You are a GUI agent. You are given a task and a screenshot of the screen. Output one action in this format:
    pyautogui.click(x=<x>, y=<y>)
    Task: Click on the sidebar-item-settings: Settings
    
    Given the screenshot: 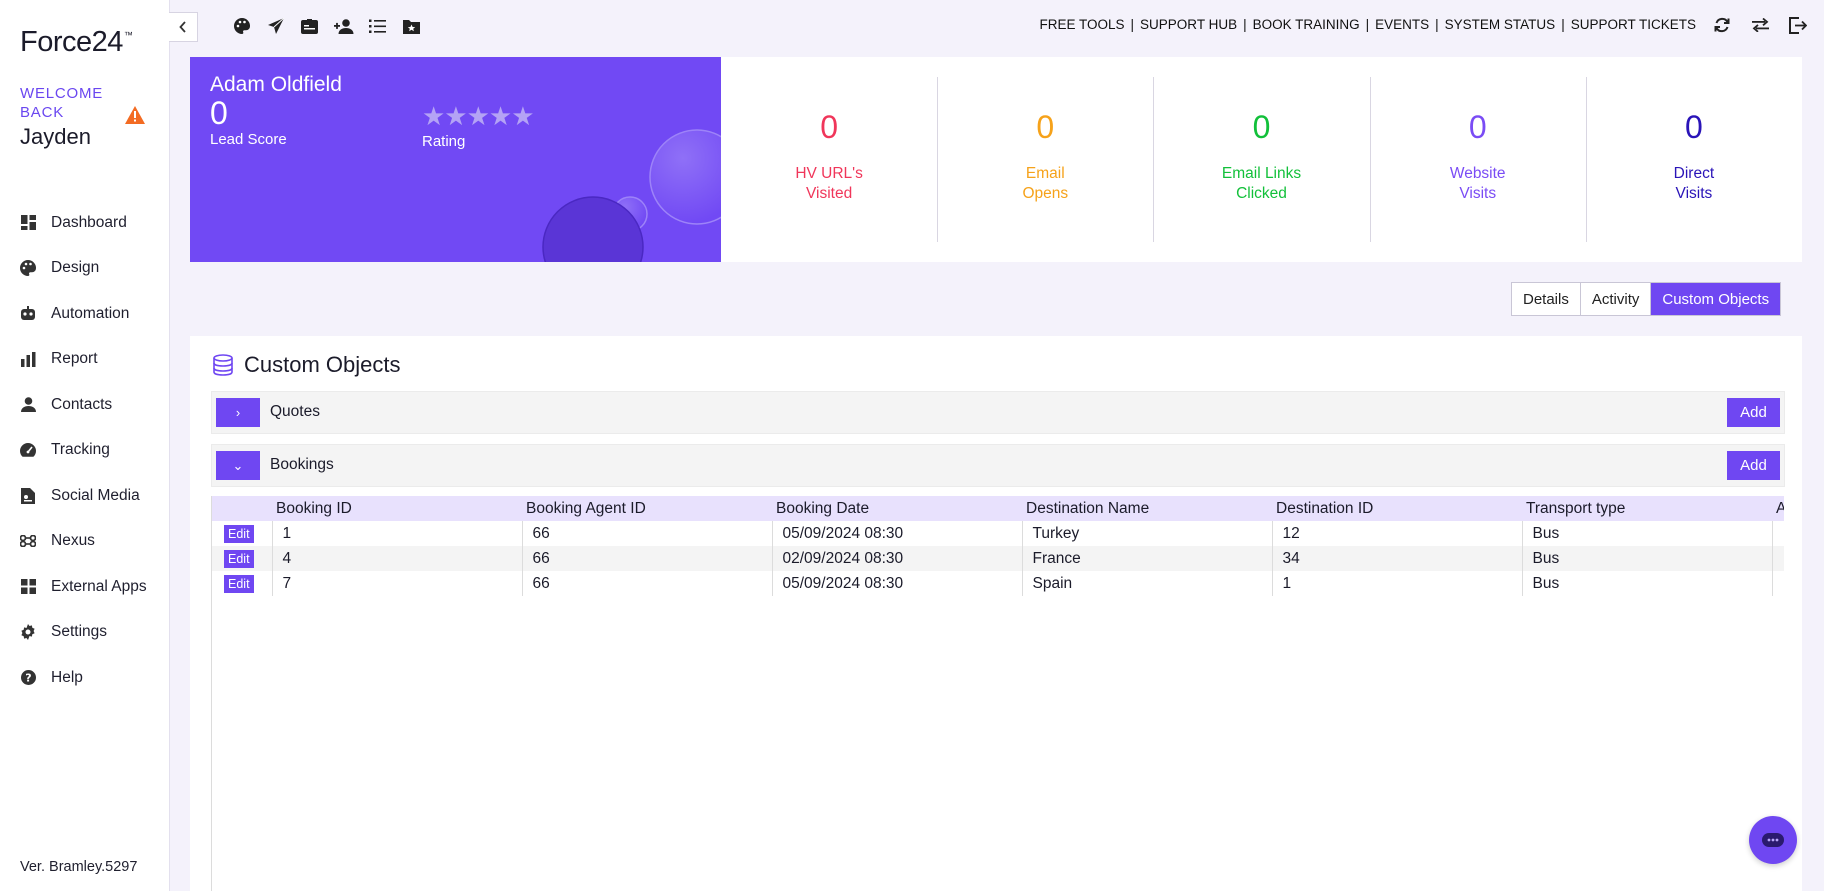 What is the action you would take?
    pyautogui.click(x=84, y=633)
    